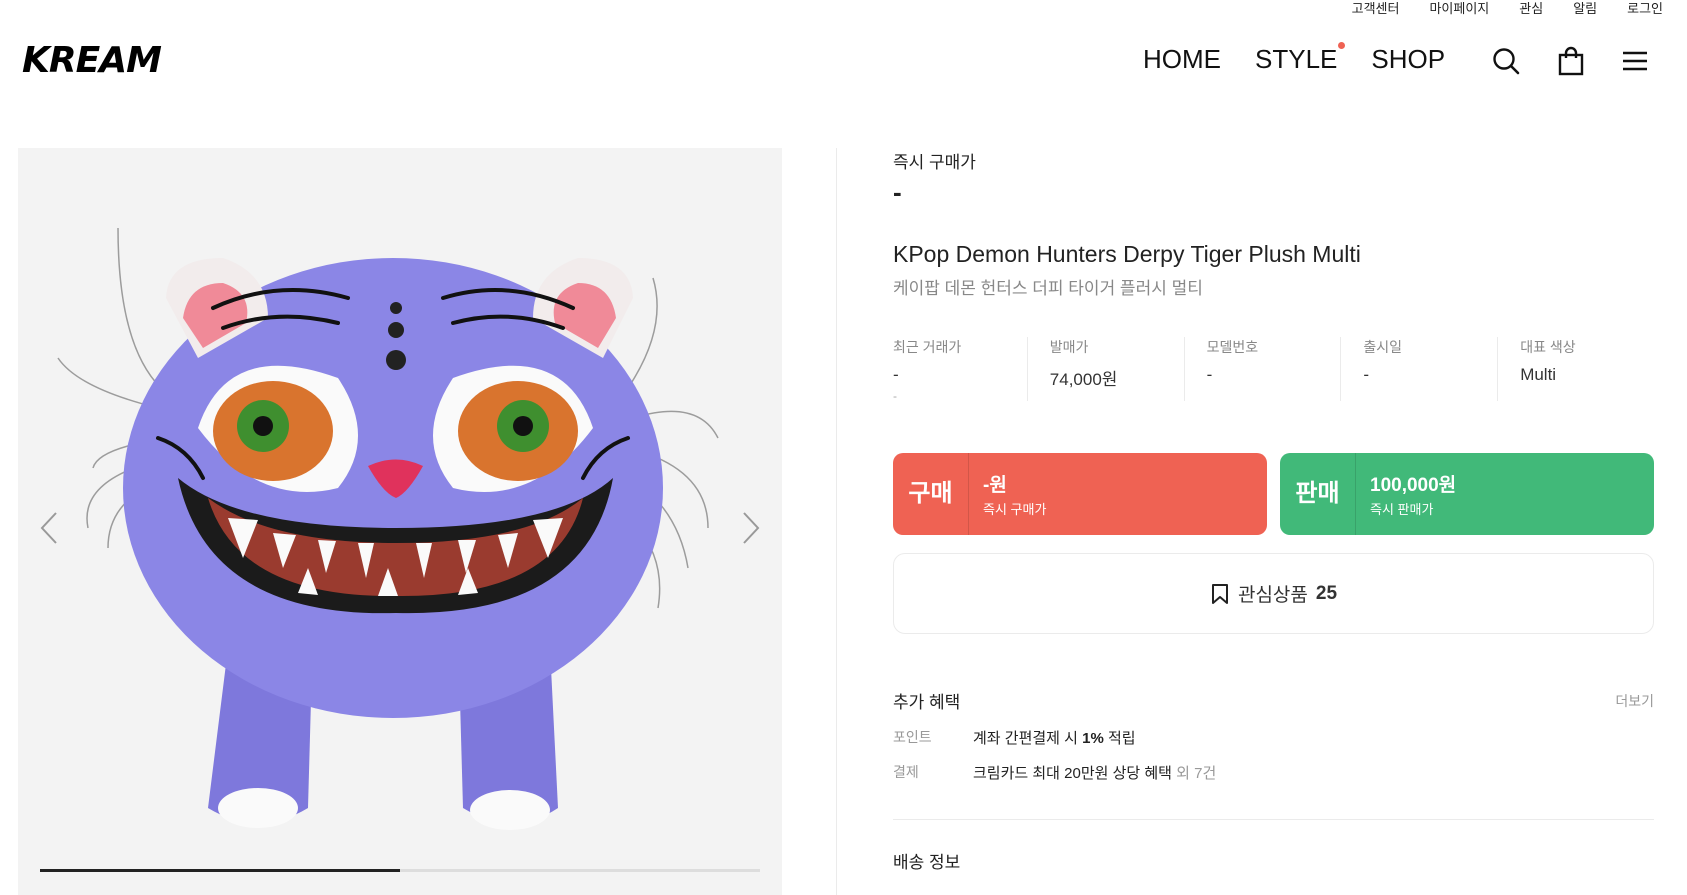  I want to click on buy-button: 구매 -원 즉시 구매가, so click(1080, 494).